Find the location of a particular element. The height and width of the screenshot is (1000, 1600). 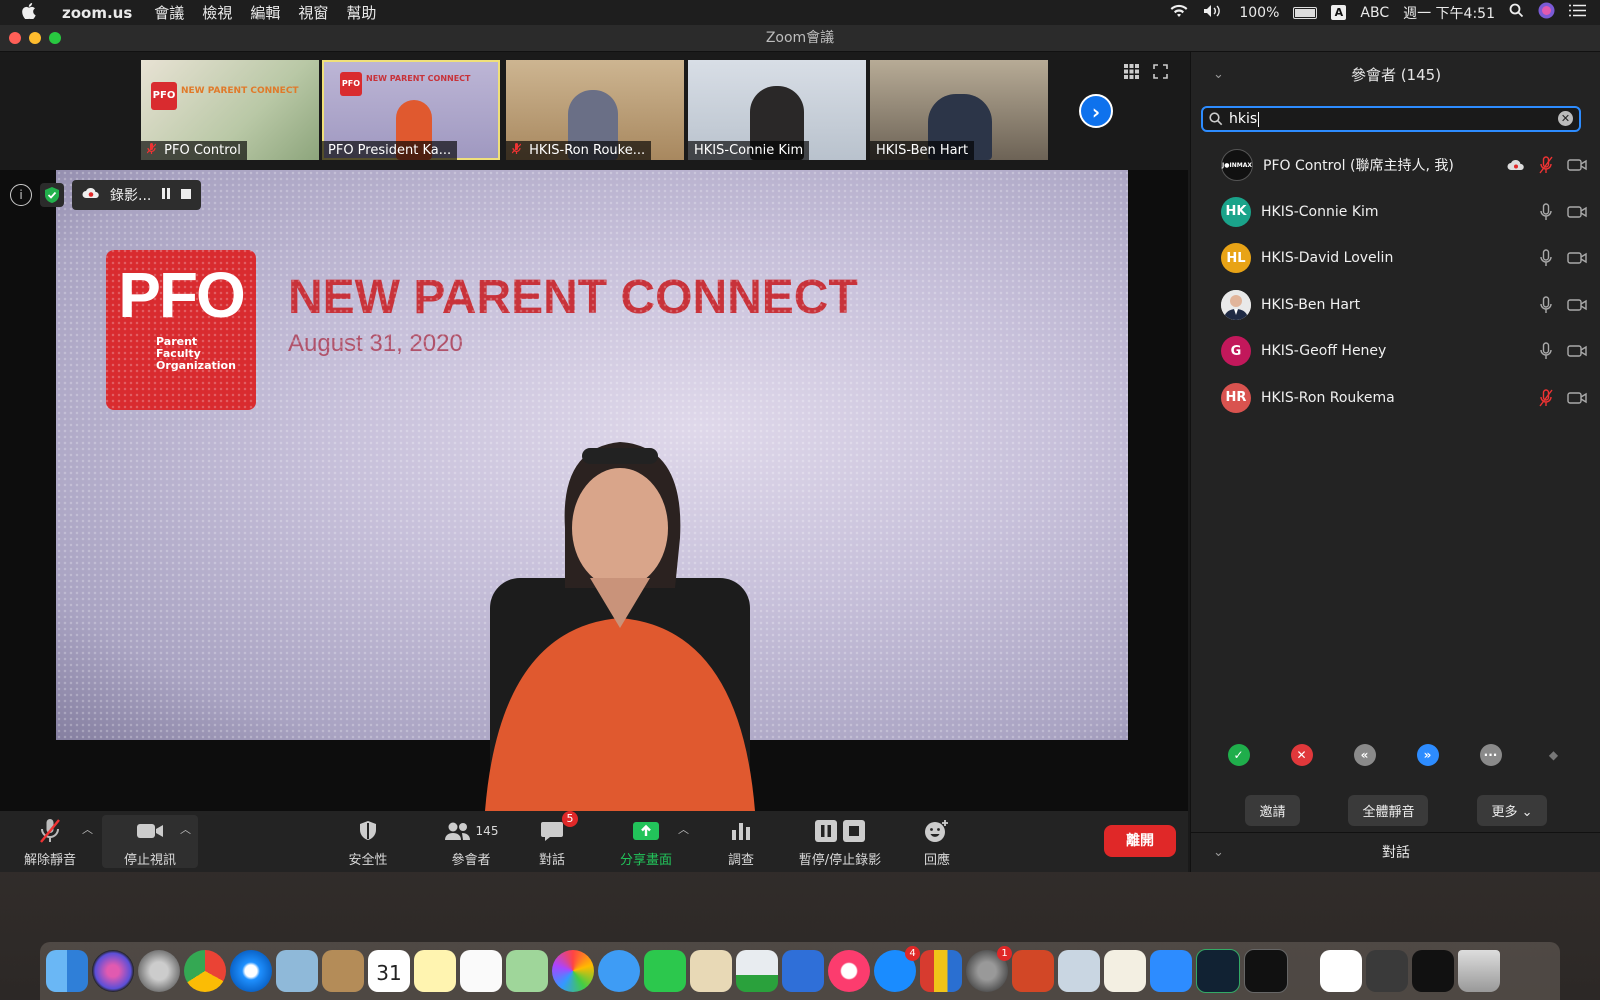

participants-button: 145 參會者 is located at coordinates (471, 841).